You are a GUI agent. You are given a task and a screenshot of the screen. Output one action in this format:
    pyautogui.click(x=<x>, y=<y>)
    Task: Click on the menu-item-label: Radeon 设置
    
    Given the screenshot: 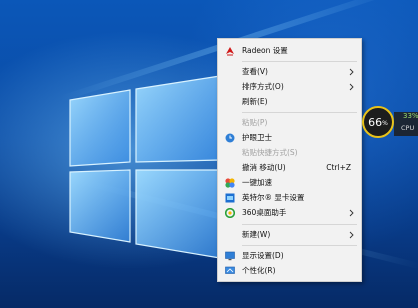 What is the action you would take?
    pyautogui.click(x=265, y=50)
    